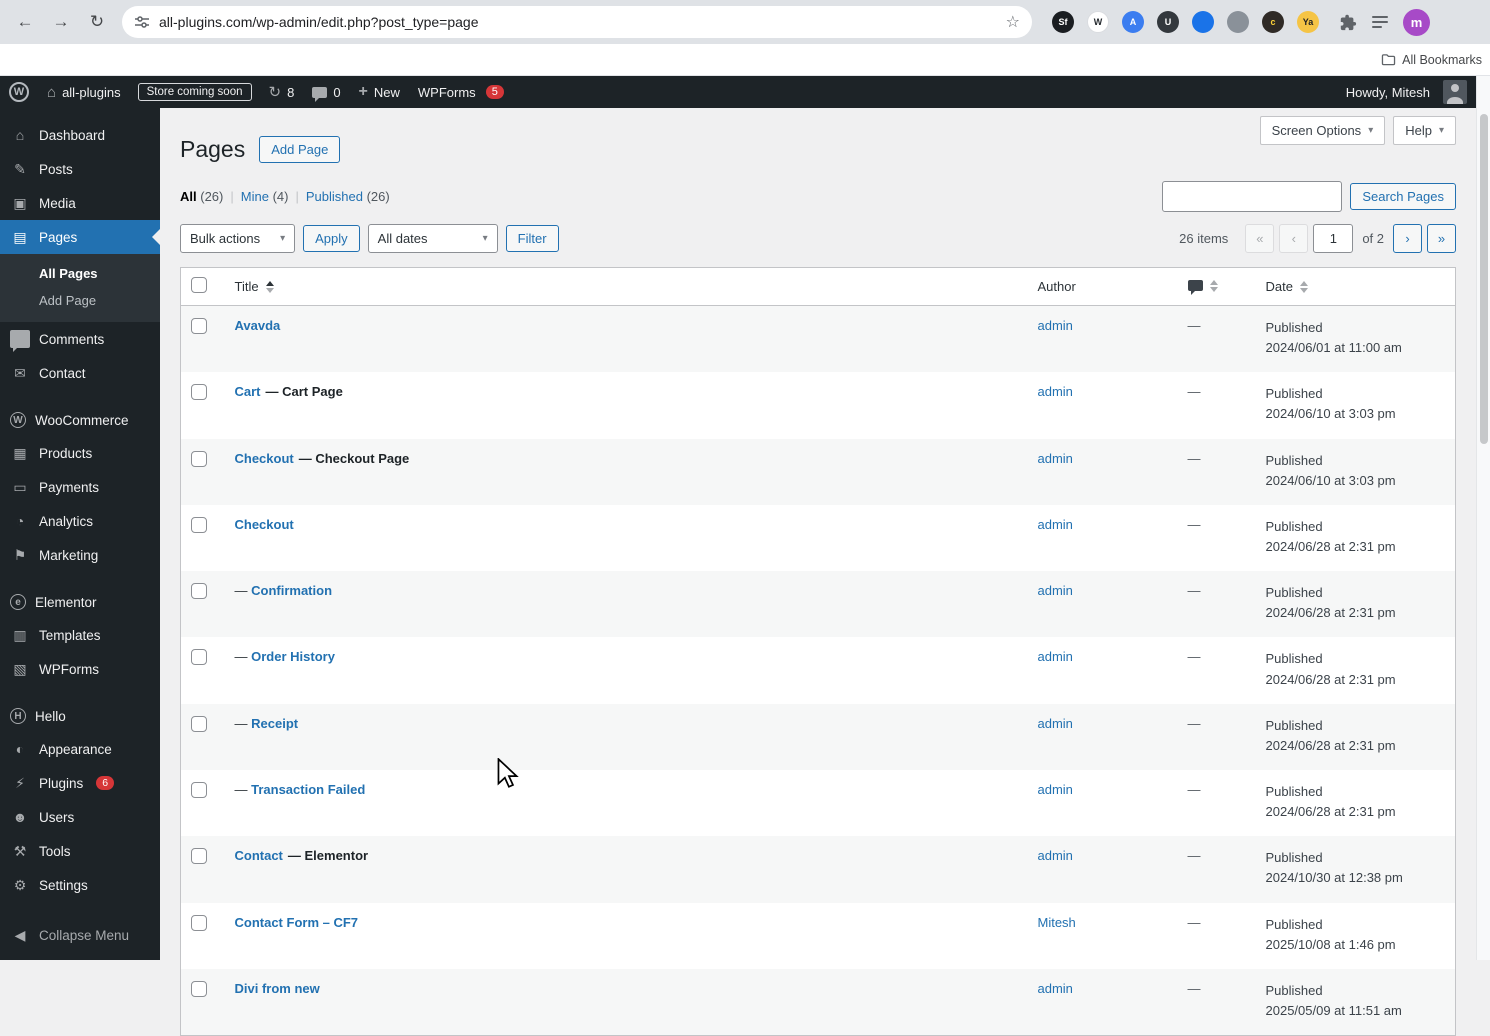 The height and width of the screenshot is (1036, 1490). I want to click on reload-button: ↻, so click(97, 22).